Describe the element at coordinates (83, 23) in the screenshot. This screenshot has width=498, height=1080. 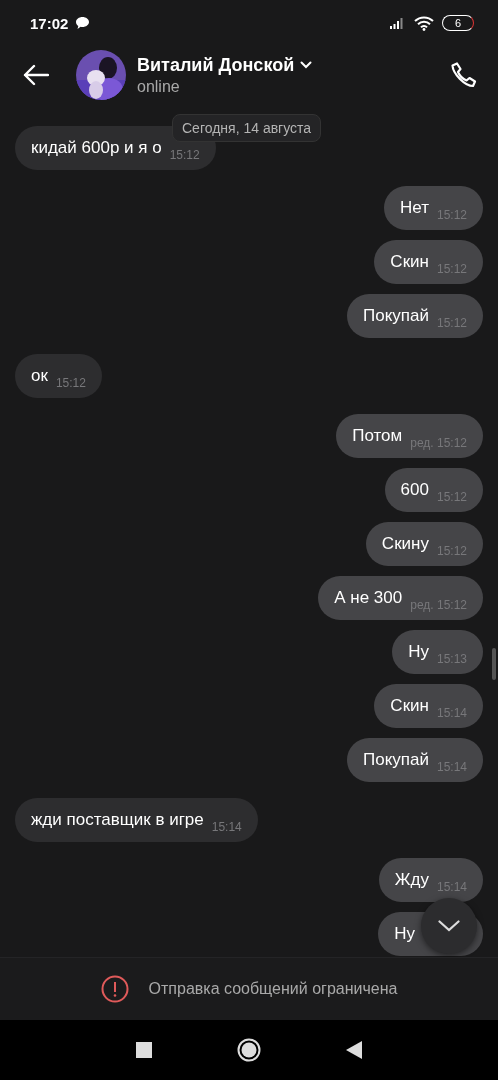
I see `chat-bubble-icon` at that location.